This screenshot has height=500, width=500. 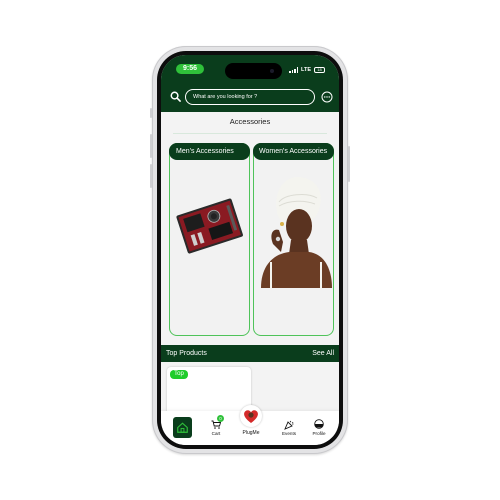 I want to click on bottom-nav: 0 Cart PlugMe Events Profile, so click(x=250, y=425).